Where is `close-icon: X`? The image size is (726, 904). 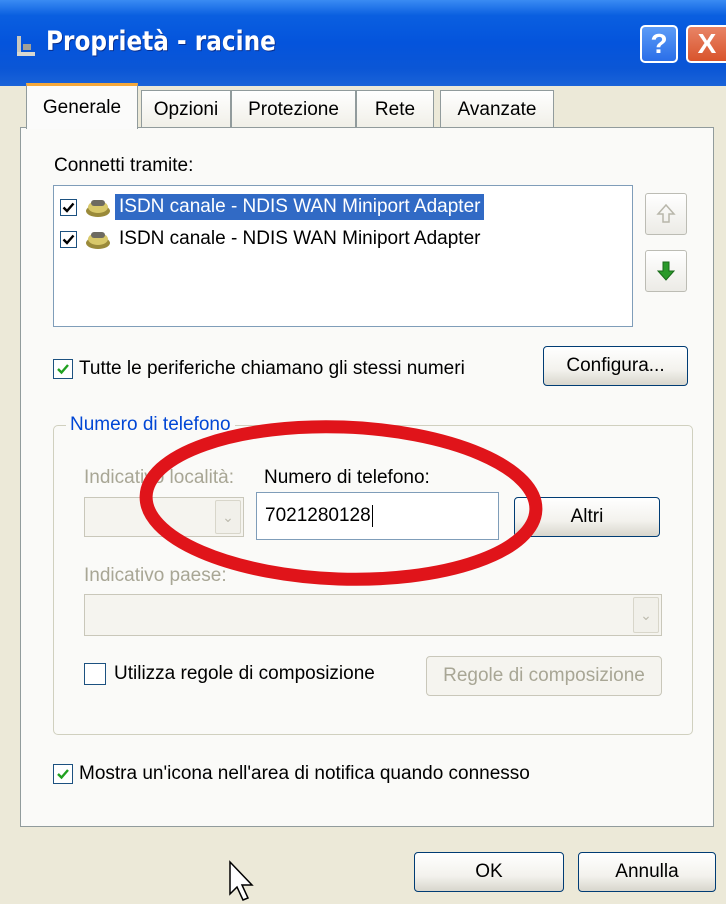
close-icon: X is located at coordinates (707, 43).